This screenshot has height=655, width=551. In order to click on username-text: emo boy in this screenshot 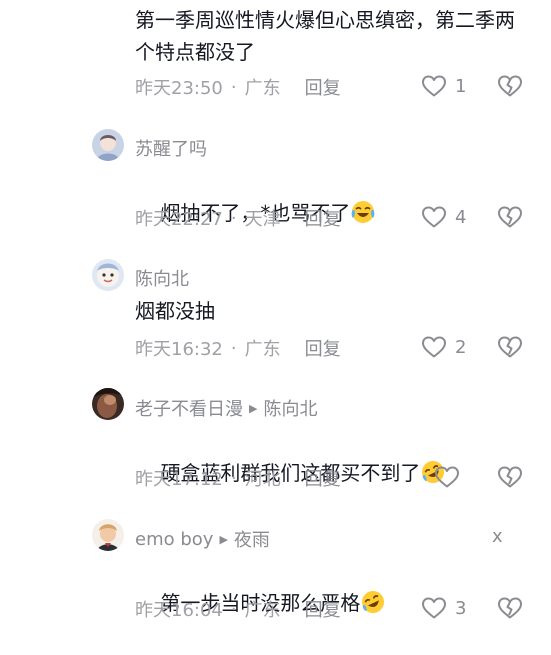, I will do `click(174, 539)`.